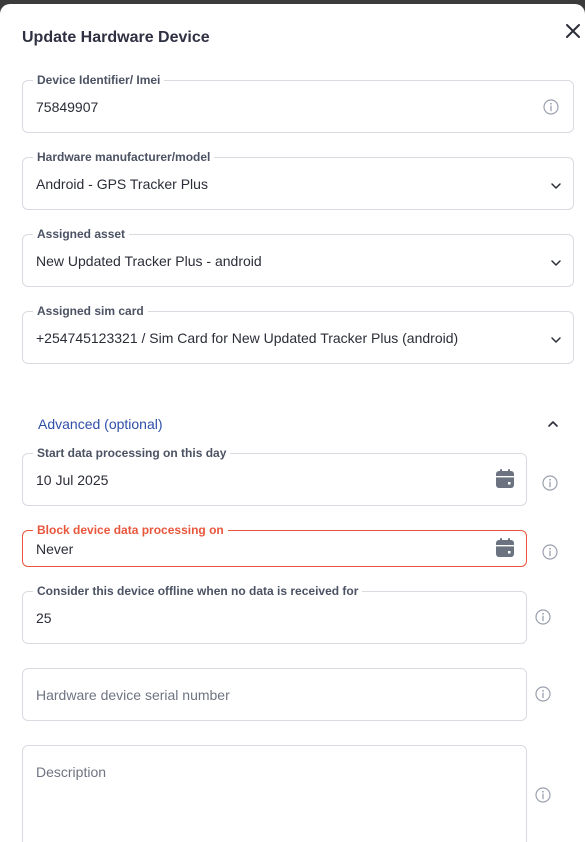 This screenshot has width=585, height=842. Describe the element at coordinates (122, 184) in the screenshot. I see `hardware-model-value: Android - GPS Tracker Plus` at that location.